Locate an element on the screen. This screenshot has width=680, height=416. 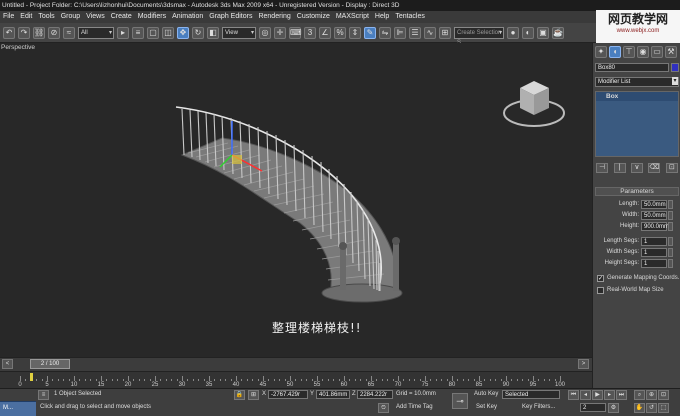
configure-sets-icon: ⊡ is located at coordinates (671, 168).